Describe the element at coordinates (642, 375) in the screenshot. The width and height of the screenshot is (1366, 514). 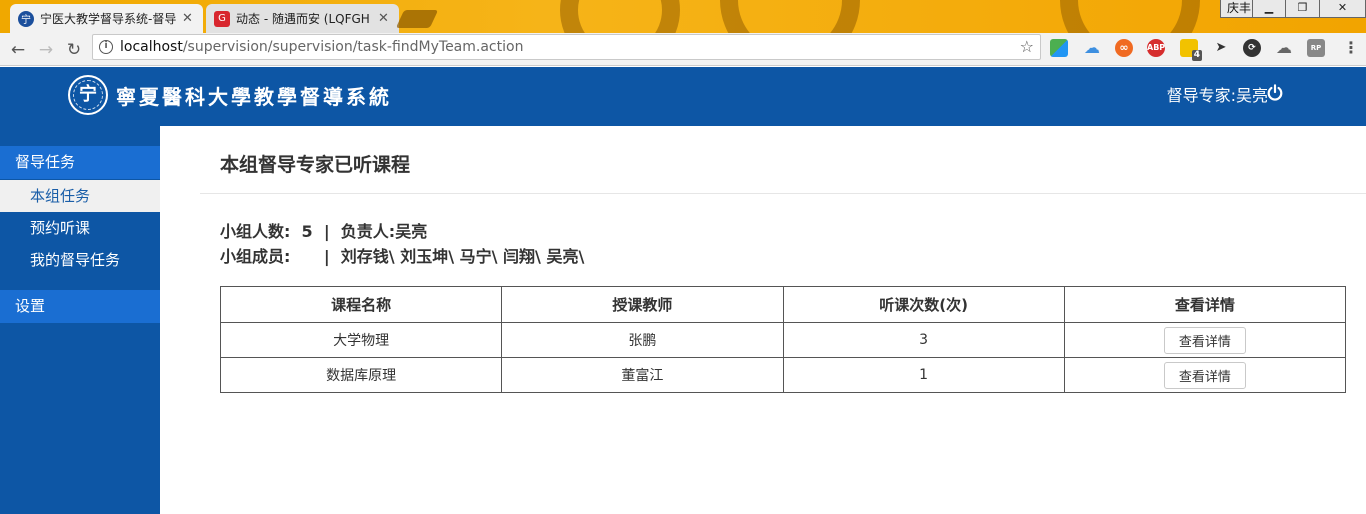
I see `teacher-name: 董富江` at that location.